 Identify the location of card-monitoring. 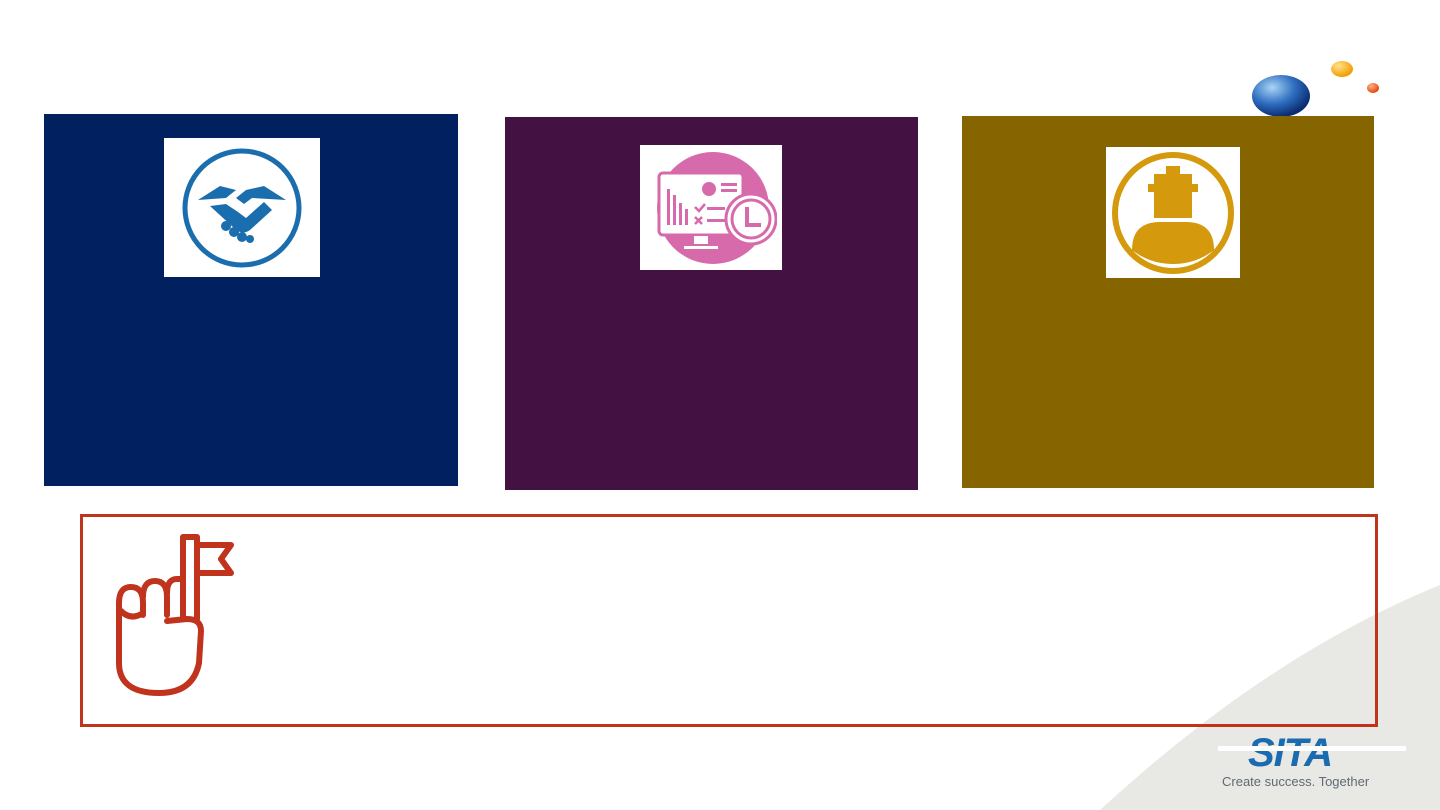
(711, 303).